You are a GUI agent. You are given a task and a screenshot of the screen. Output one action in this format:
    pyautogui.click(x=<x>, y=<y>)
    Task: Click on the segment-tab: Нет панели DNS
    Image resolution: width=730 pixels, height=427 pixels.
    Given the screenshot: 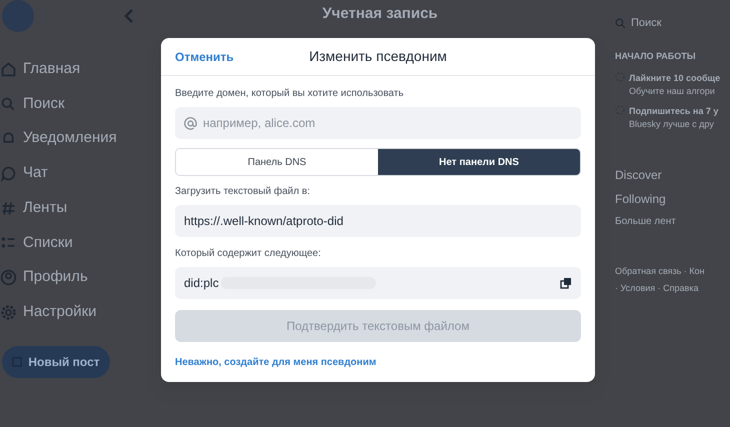 What is the action you would take?
    pyautogui.click(x=479, y=162)
    